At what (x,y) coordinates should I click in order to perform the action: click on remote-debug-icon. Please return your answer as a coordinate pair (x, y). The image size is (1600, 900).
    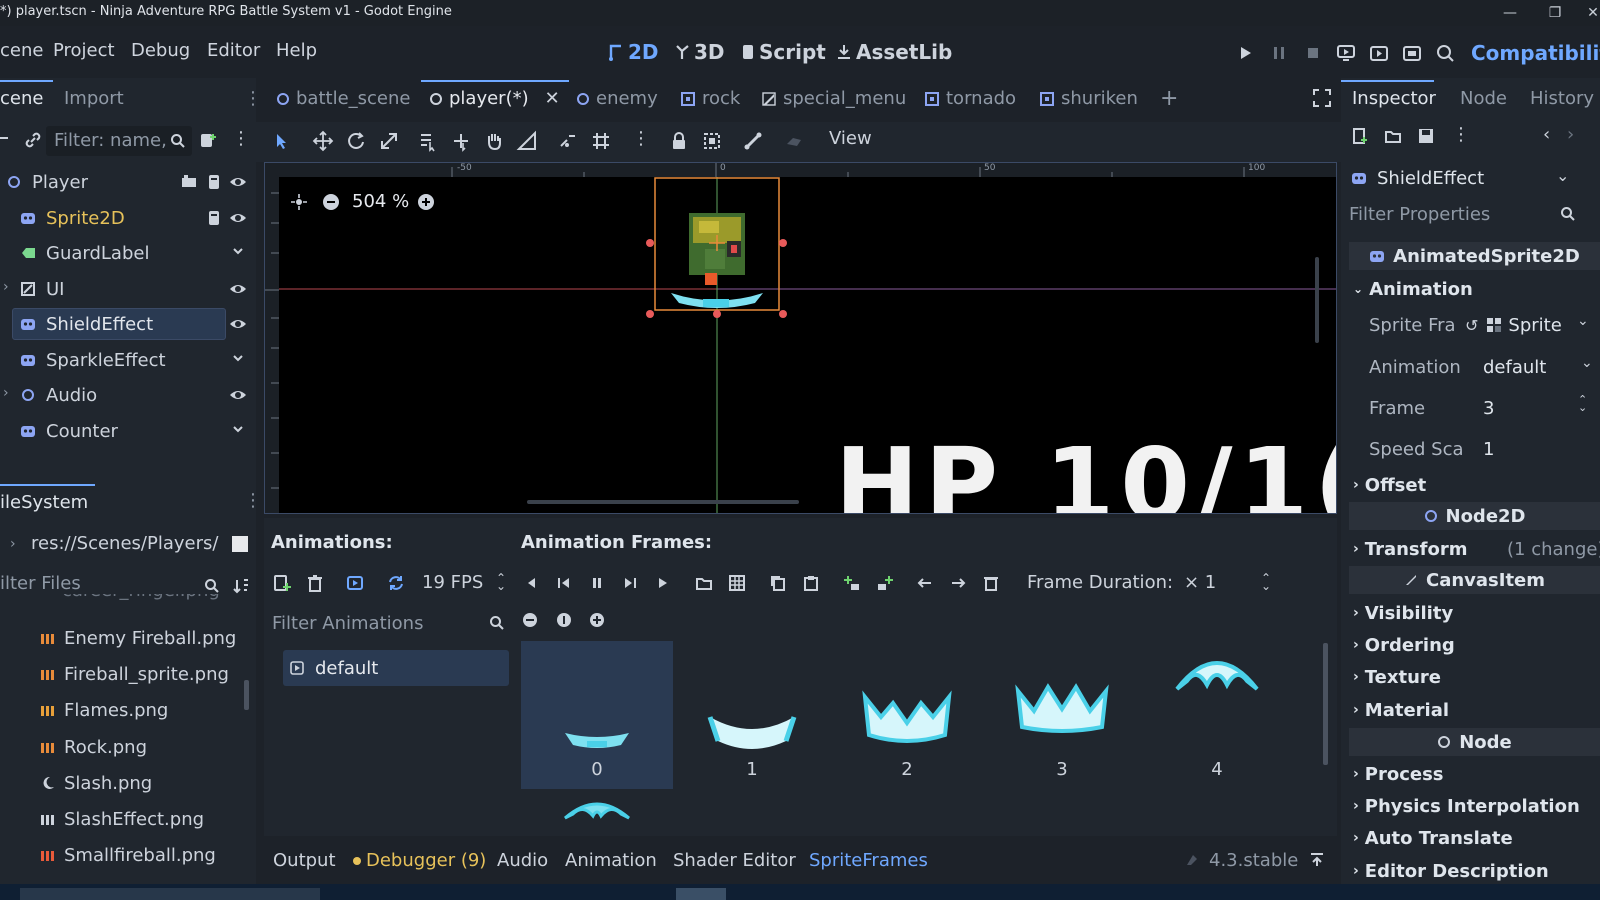
    Looking at the image, I should click on (1346, 53).